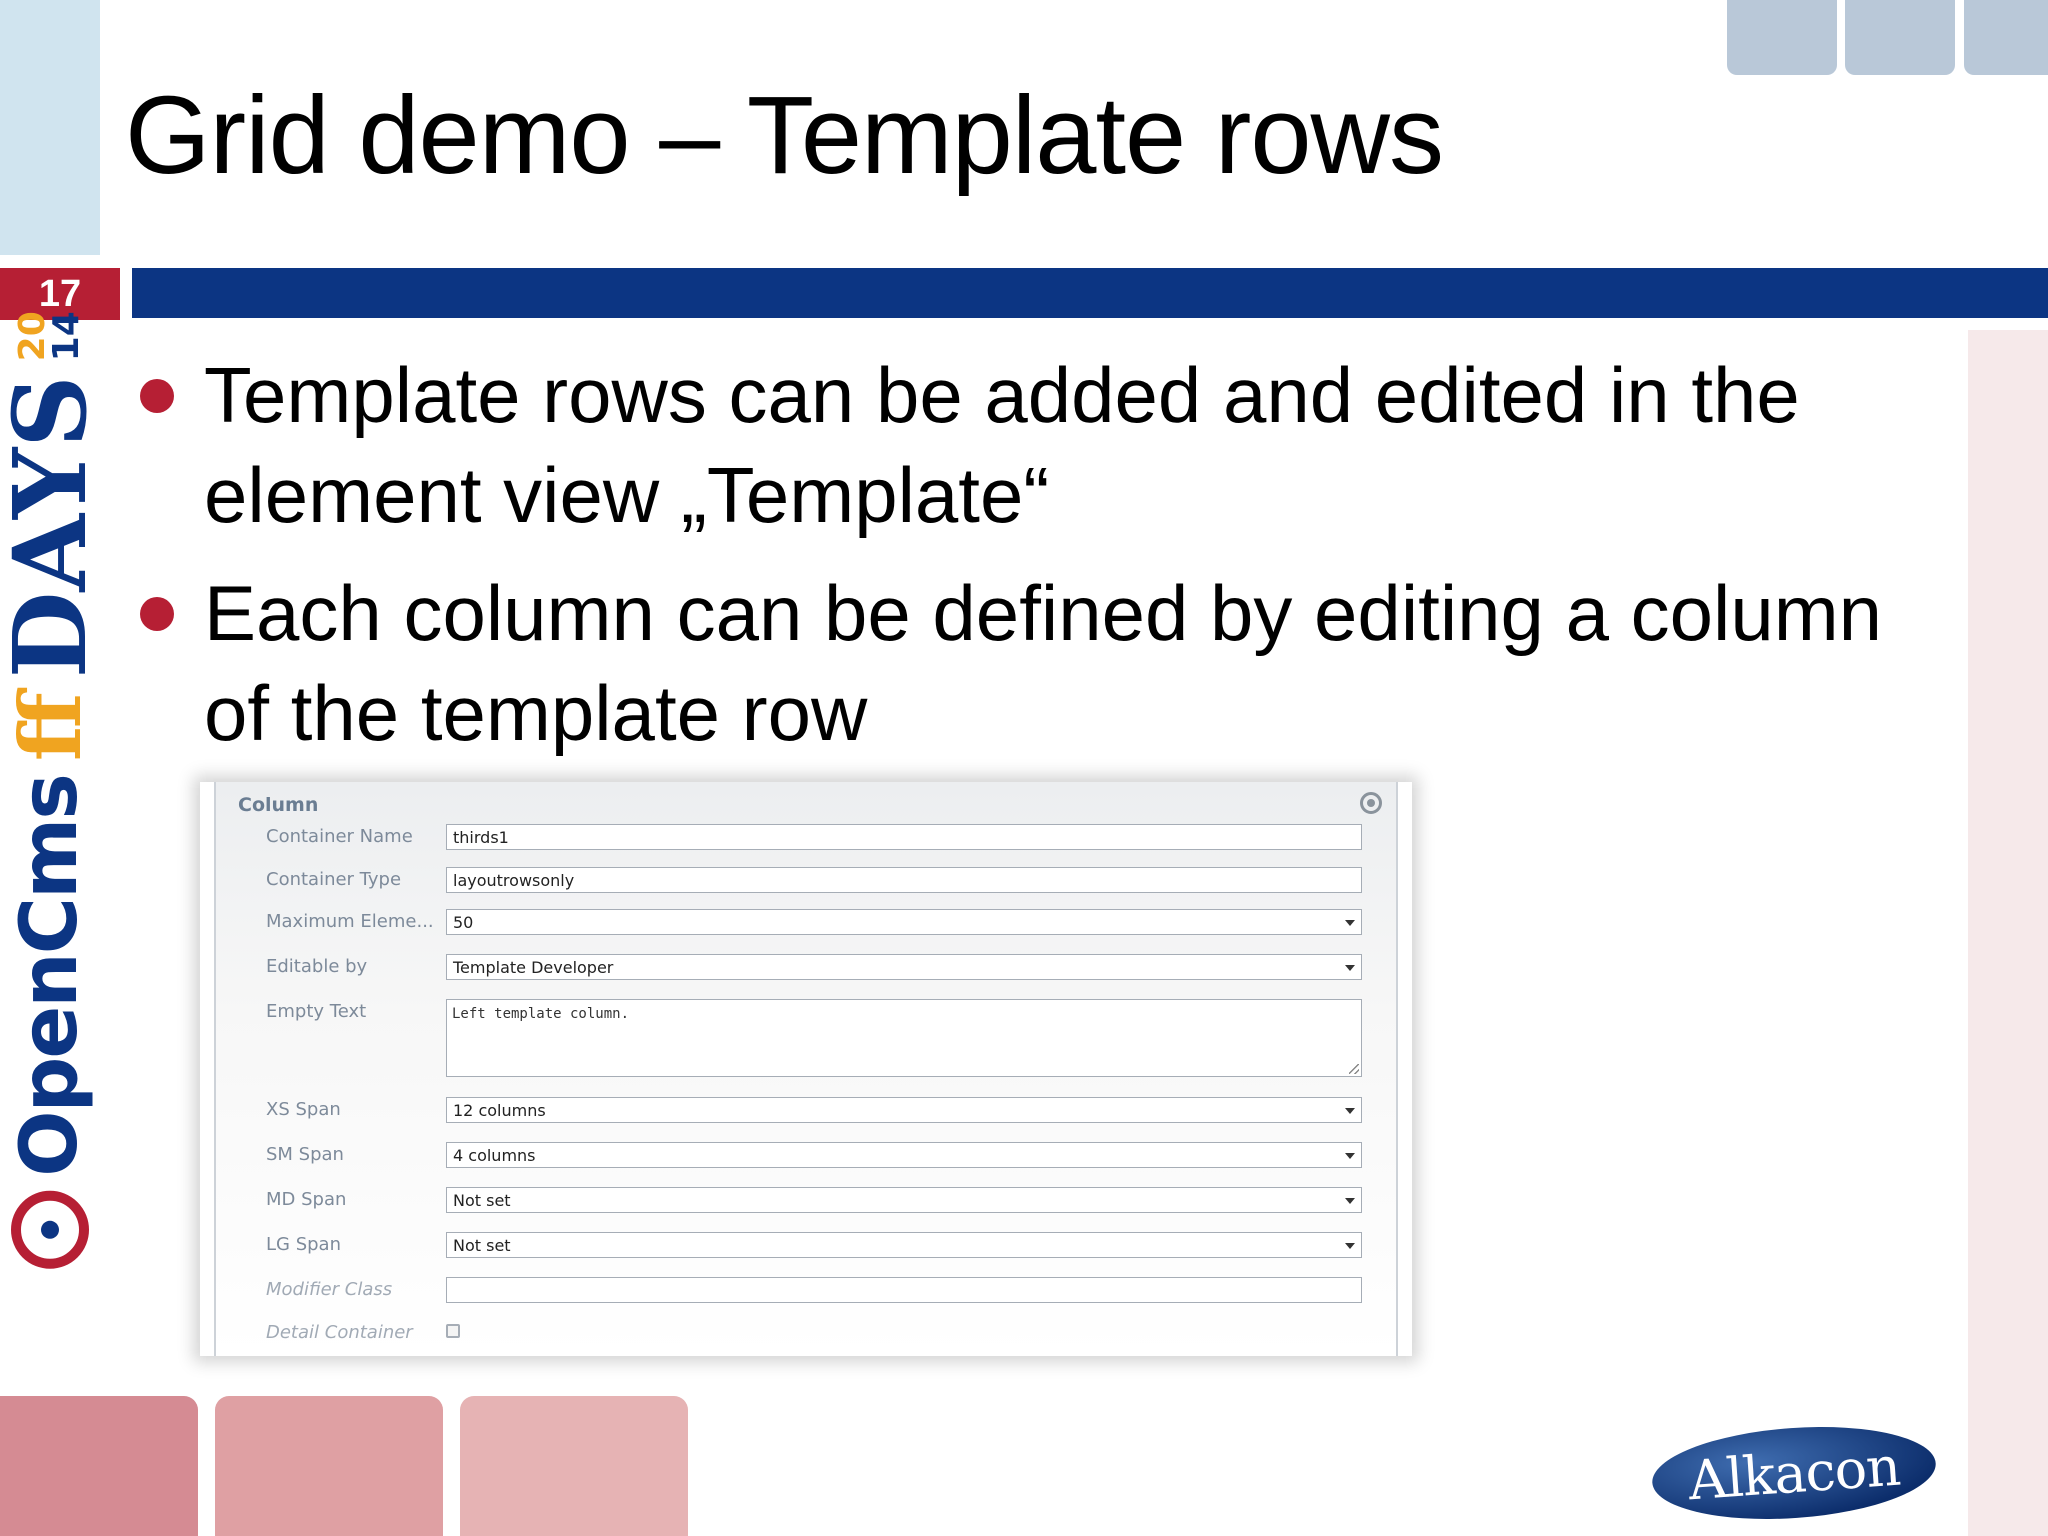 The height and width of the screenshot is (1536, 2048). Describe the element at coordinates (904, 1245) in the screenshot. I see `lg-span-select: Not set` at that location.